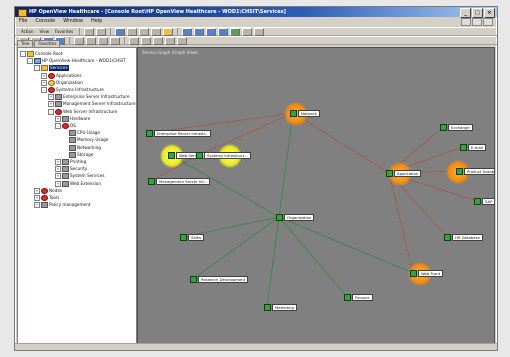 The width and height of the screenshot is (510, 357). Describe the element at coordinates (23, 21) in the screenshot. I see `menu-file: File` at that location.